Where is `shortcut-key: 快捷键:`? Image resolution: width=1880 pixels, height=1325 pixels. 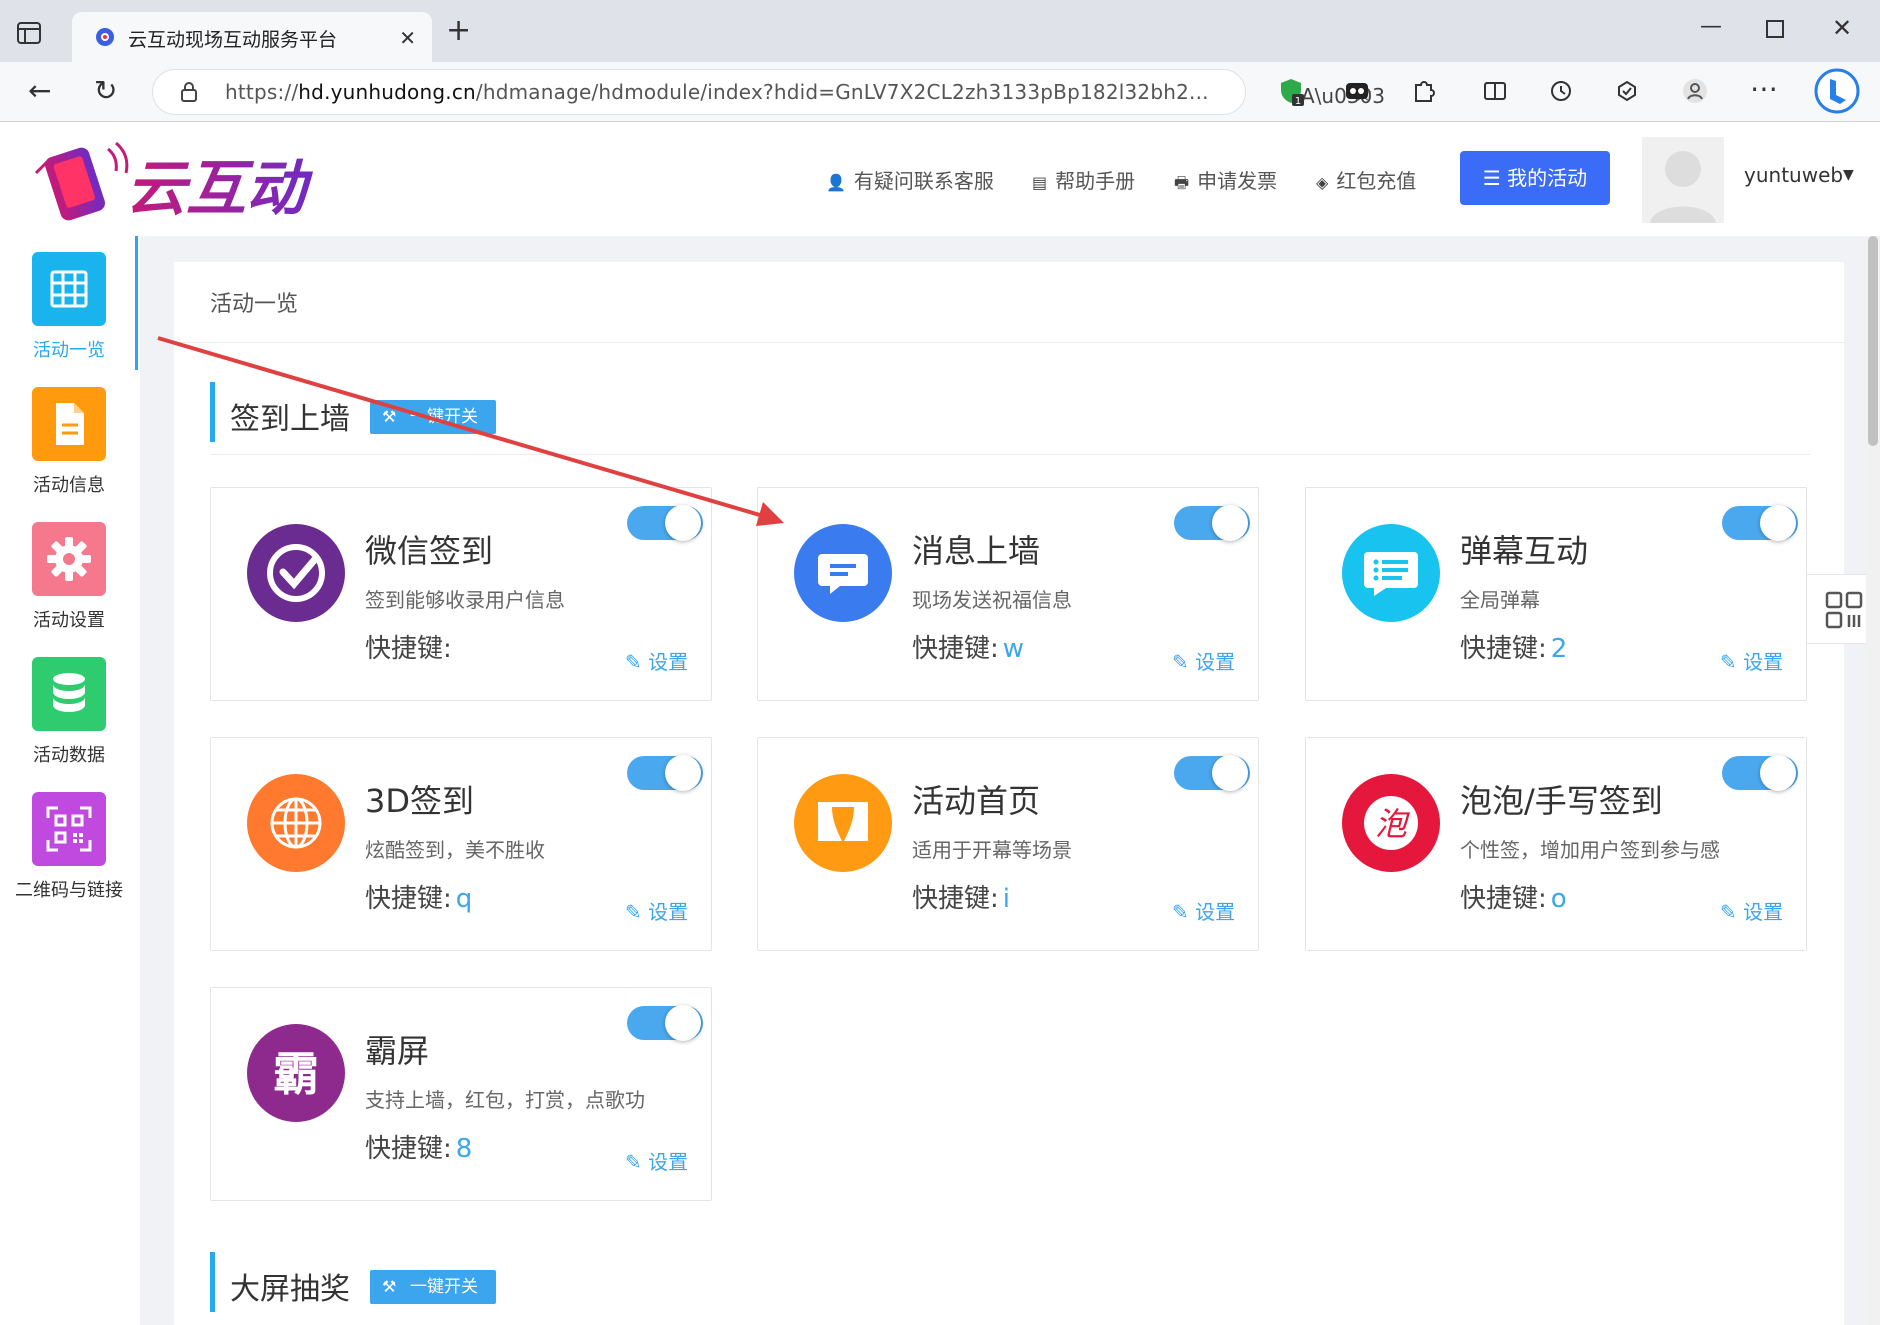 shortcut-key: 快捷键: is located at coordinates (408, 649).